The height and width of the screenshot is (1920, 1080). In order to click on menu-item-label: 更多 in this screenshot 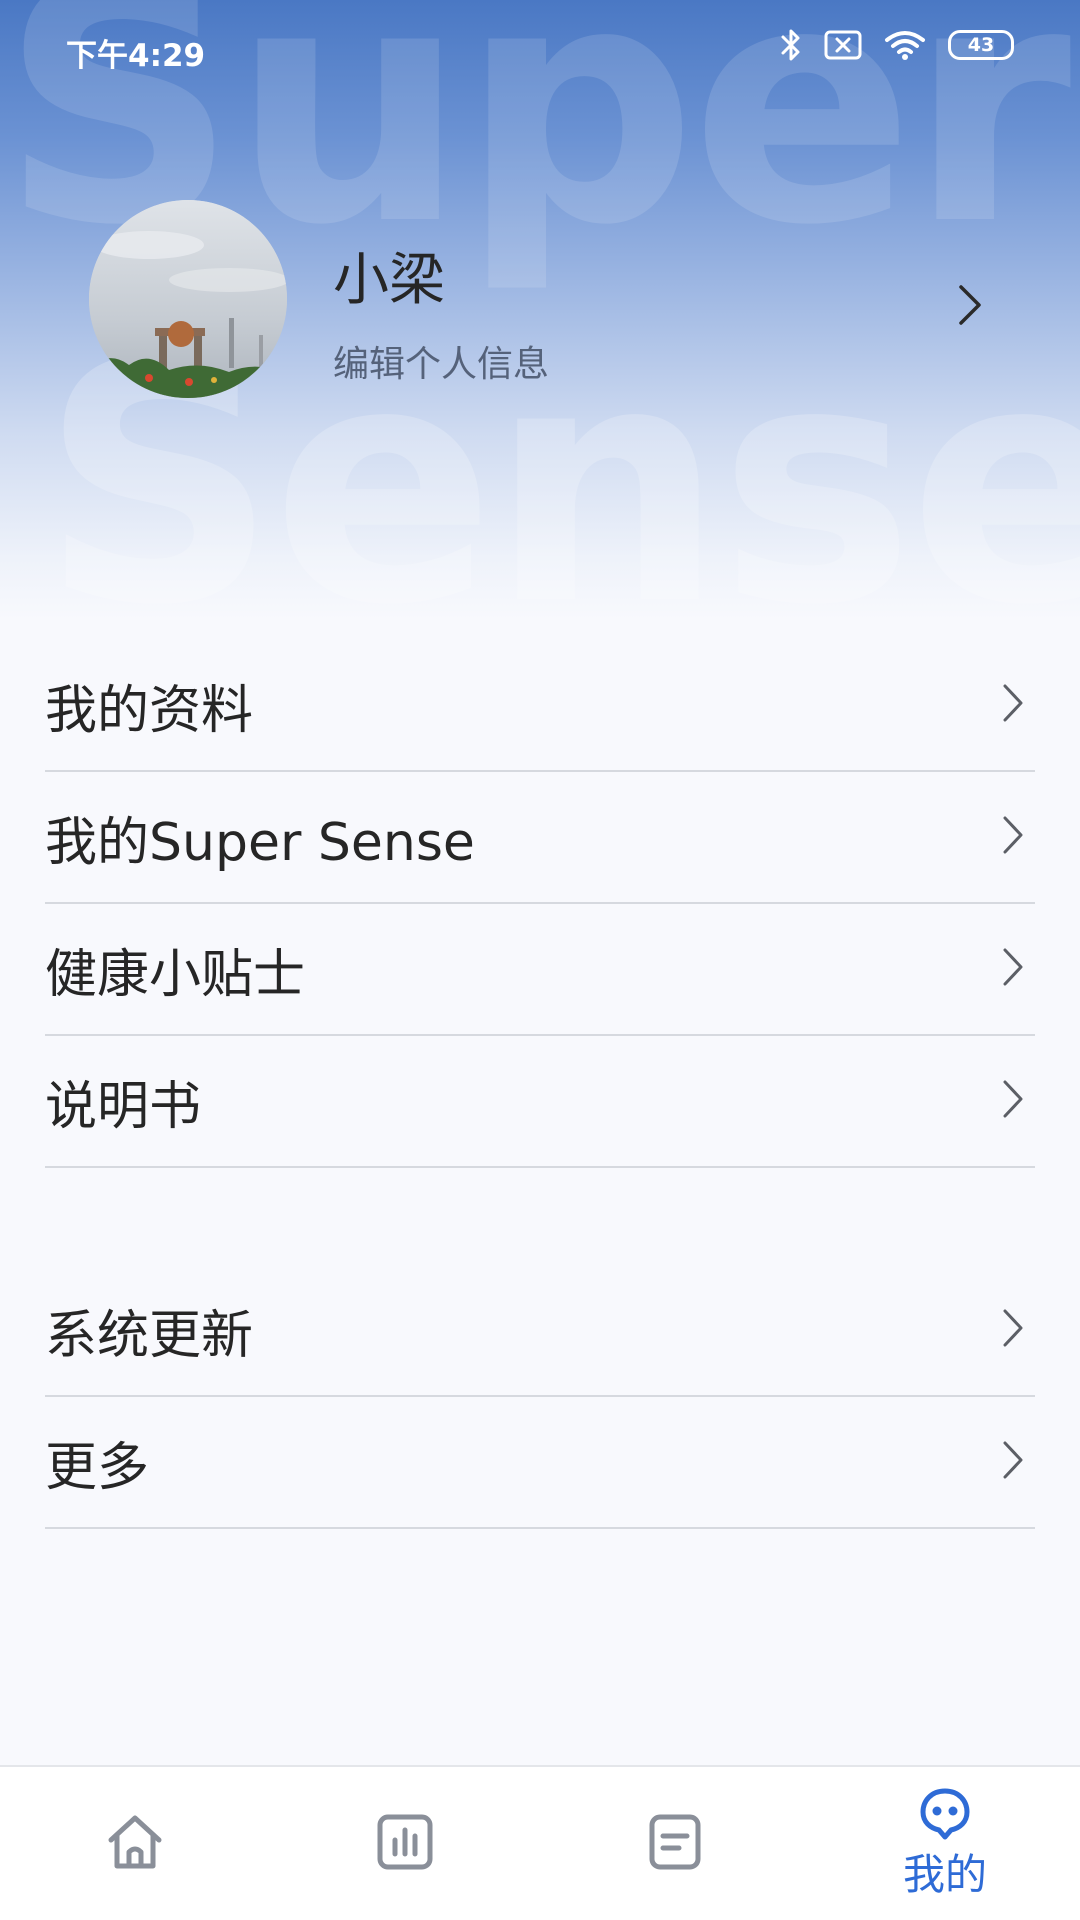, I will do `click(97, 1467)`.